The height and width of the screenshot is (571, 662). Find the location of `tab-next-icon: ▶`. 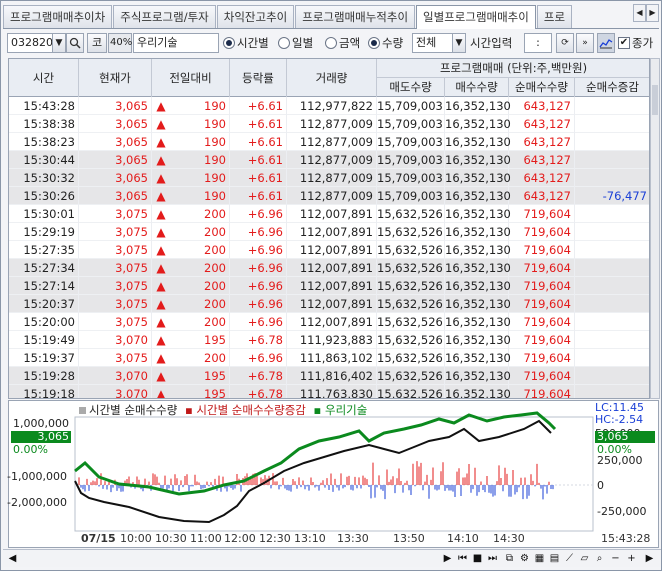

tab-next-icon: ▶ is located at coordinates (652, 13).